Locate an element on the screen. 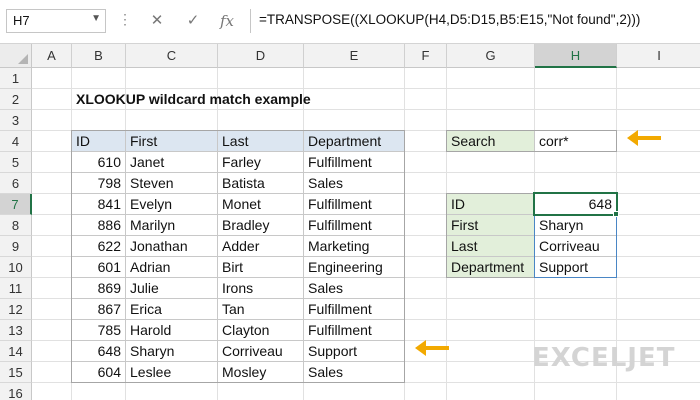 This screenshot has height=400, width=700. table-cell: Marketing is located at coordinates (354, 246).